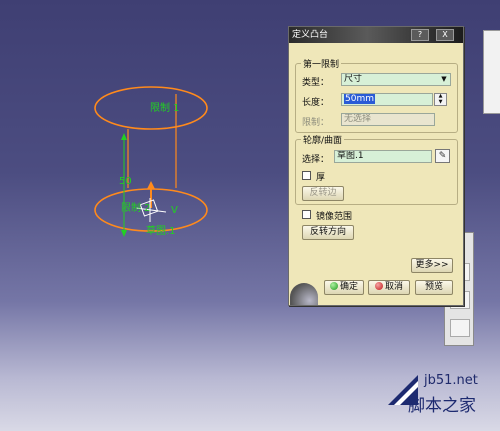 The image size is (500, 431). What do you see at coordinates (334, 217) in the screenshot?
I see `mirror-extent-label: 镜像范围` at bounding box center [334, 217].